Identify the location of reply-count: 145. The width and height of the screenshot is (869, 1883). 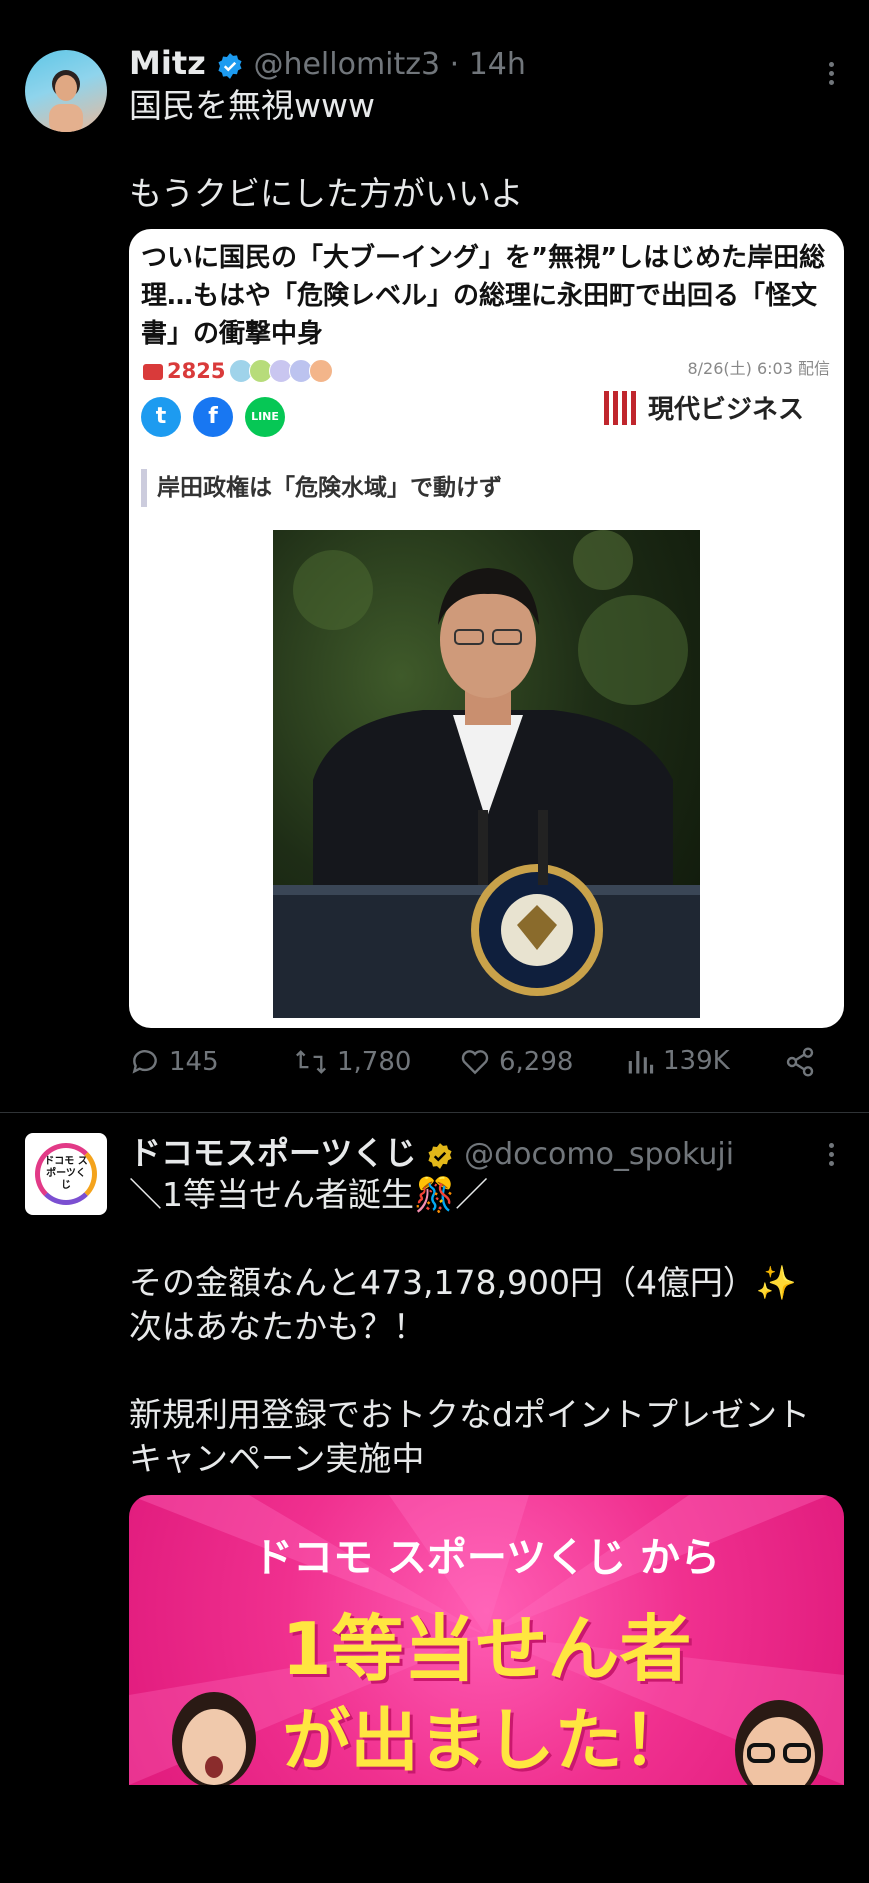
(194, 1062).